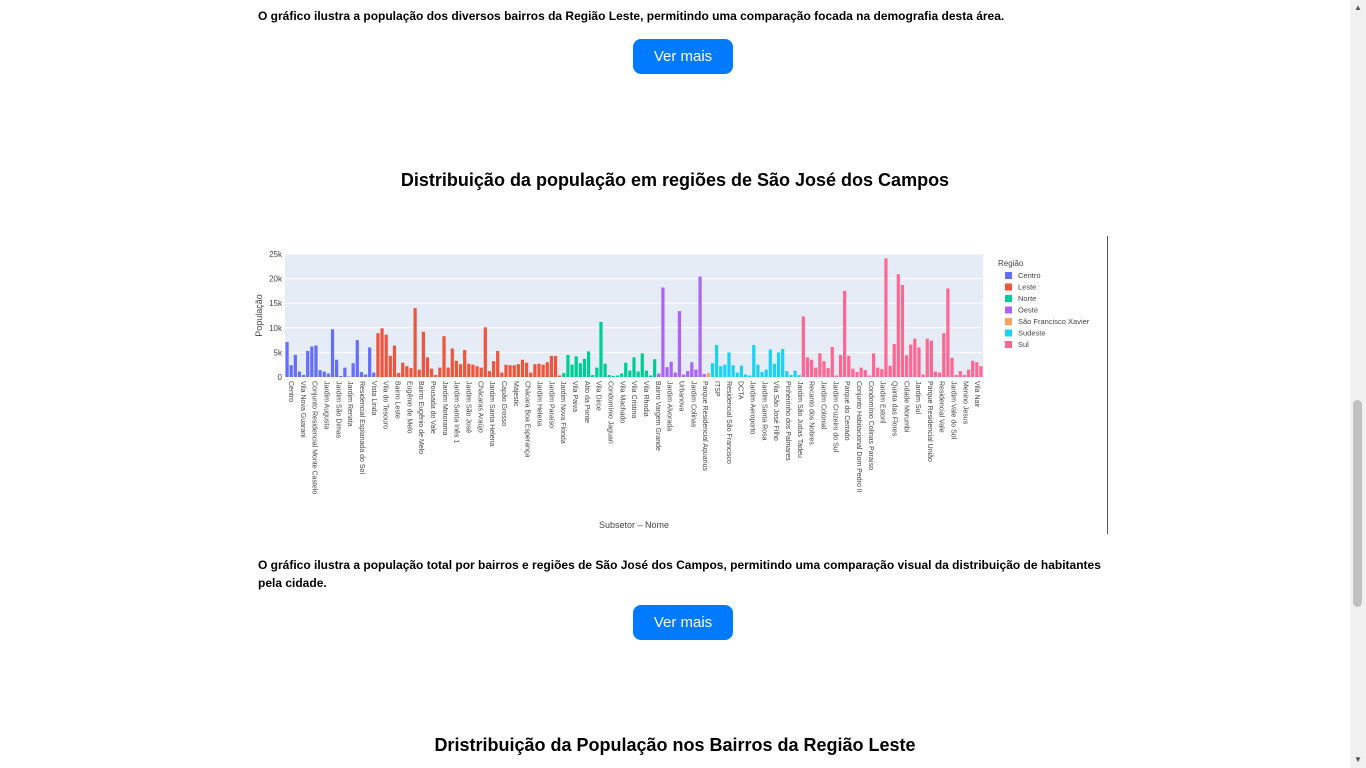  I want to click on scroll-thumb, so click(1357, 503).